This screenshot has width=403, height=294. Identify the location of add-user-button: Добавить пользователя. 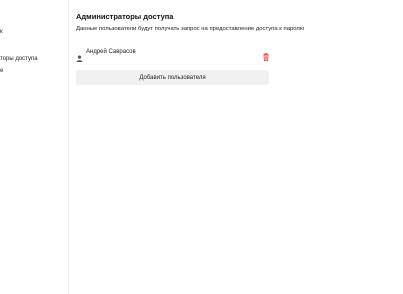
(172, 77).